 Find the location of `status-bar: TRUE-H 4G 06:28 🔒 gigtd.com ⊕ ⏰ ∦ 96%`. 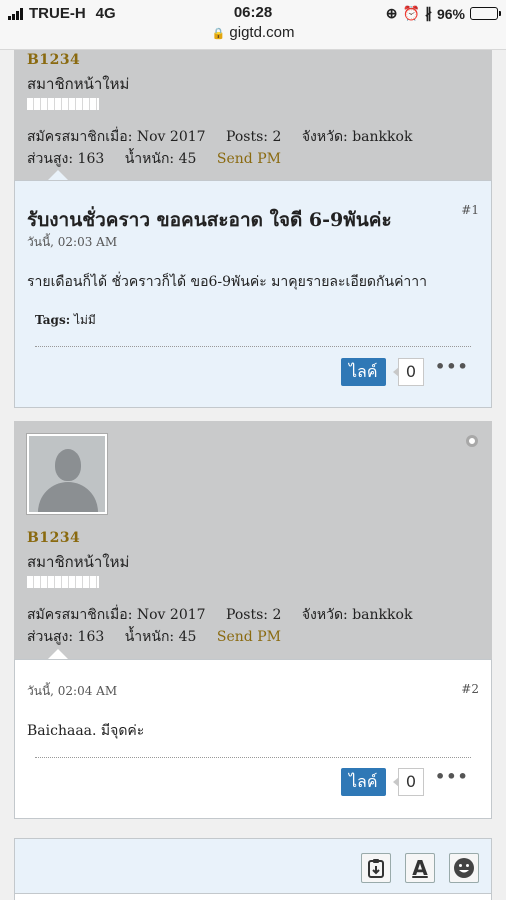

status-bar: TRUE-H 4G 06:28 🔒 gigtd.com ⊕ ⏰ ∦ 96% is located at coordinates (253, 25).